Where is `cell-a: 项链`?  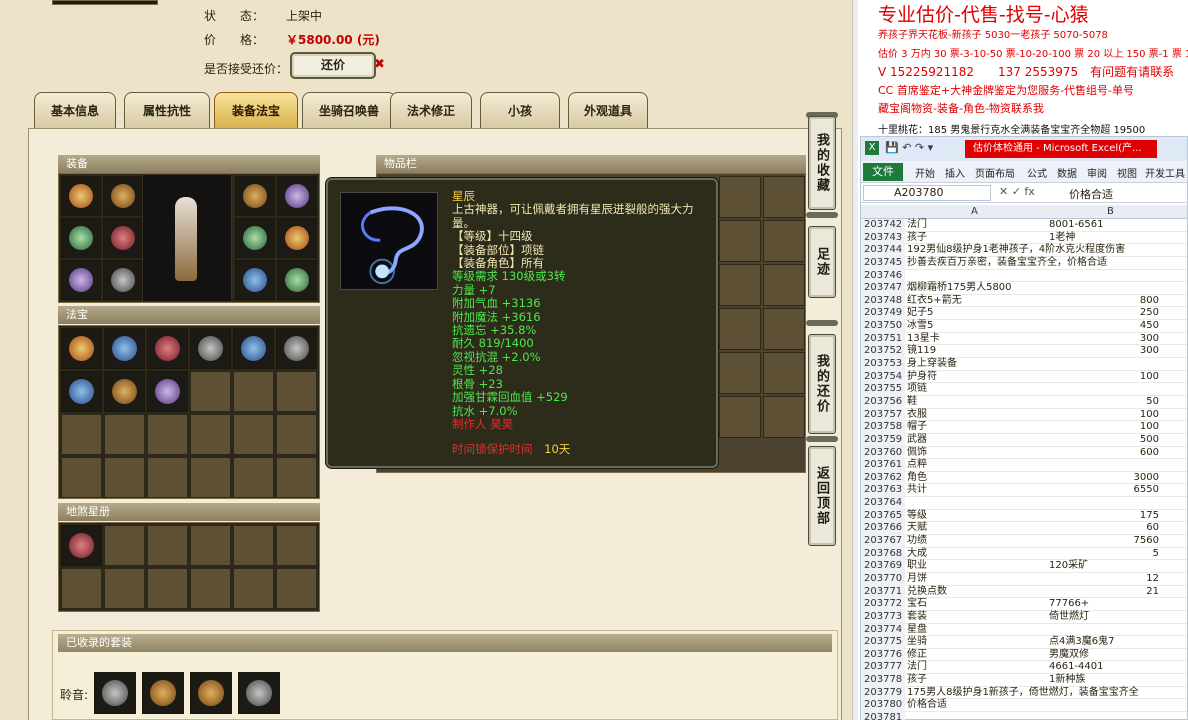
cell-a: 项链 is located at coordinates (977, 389).